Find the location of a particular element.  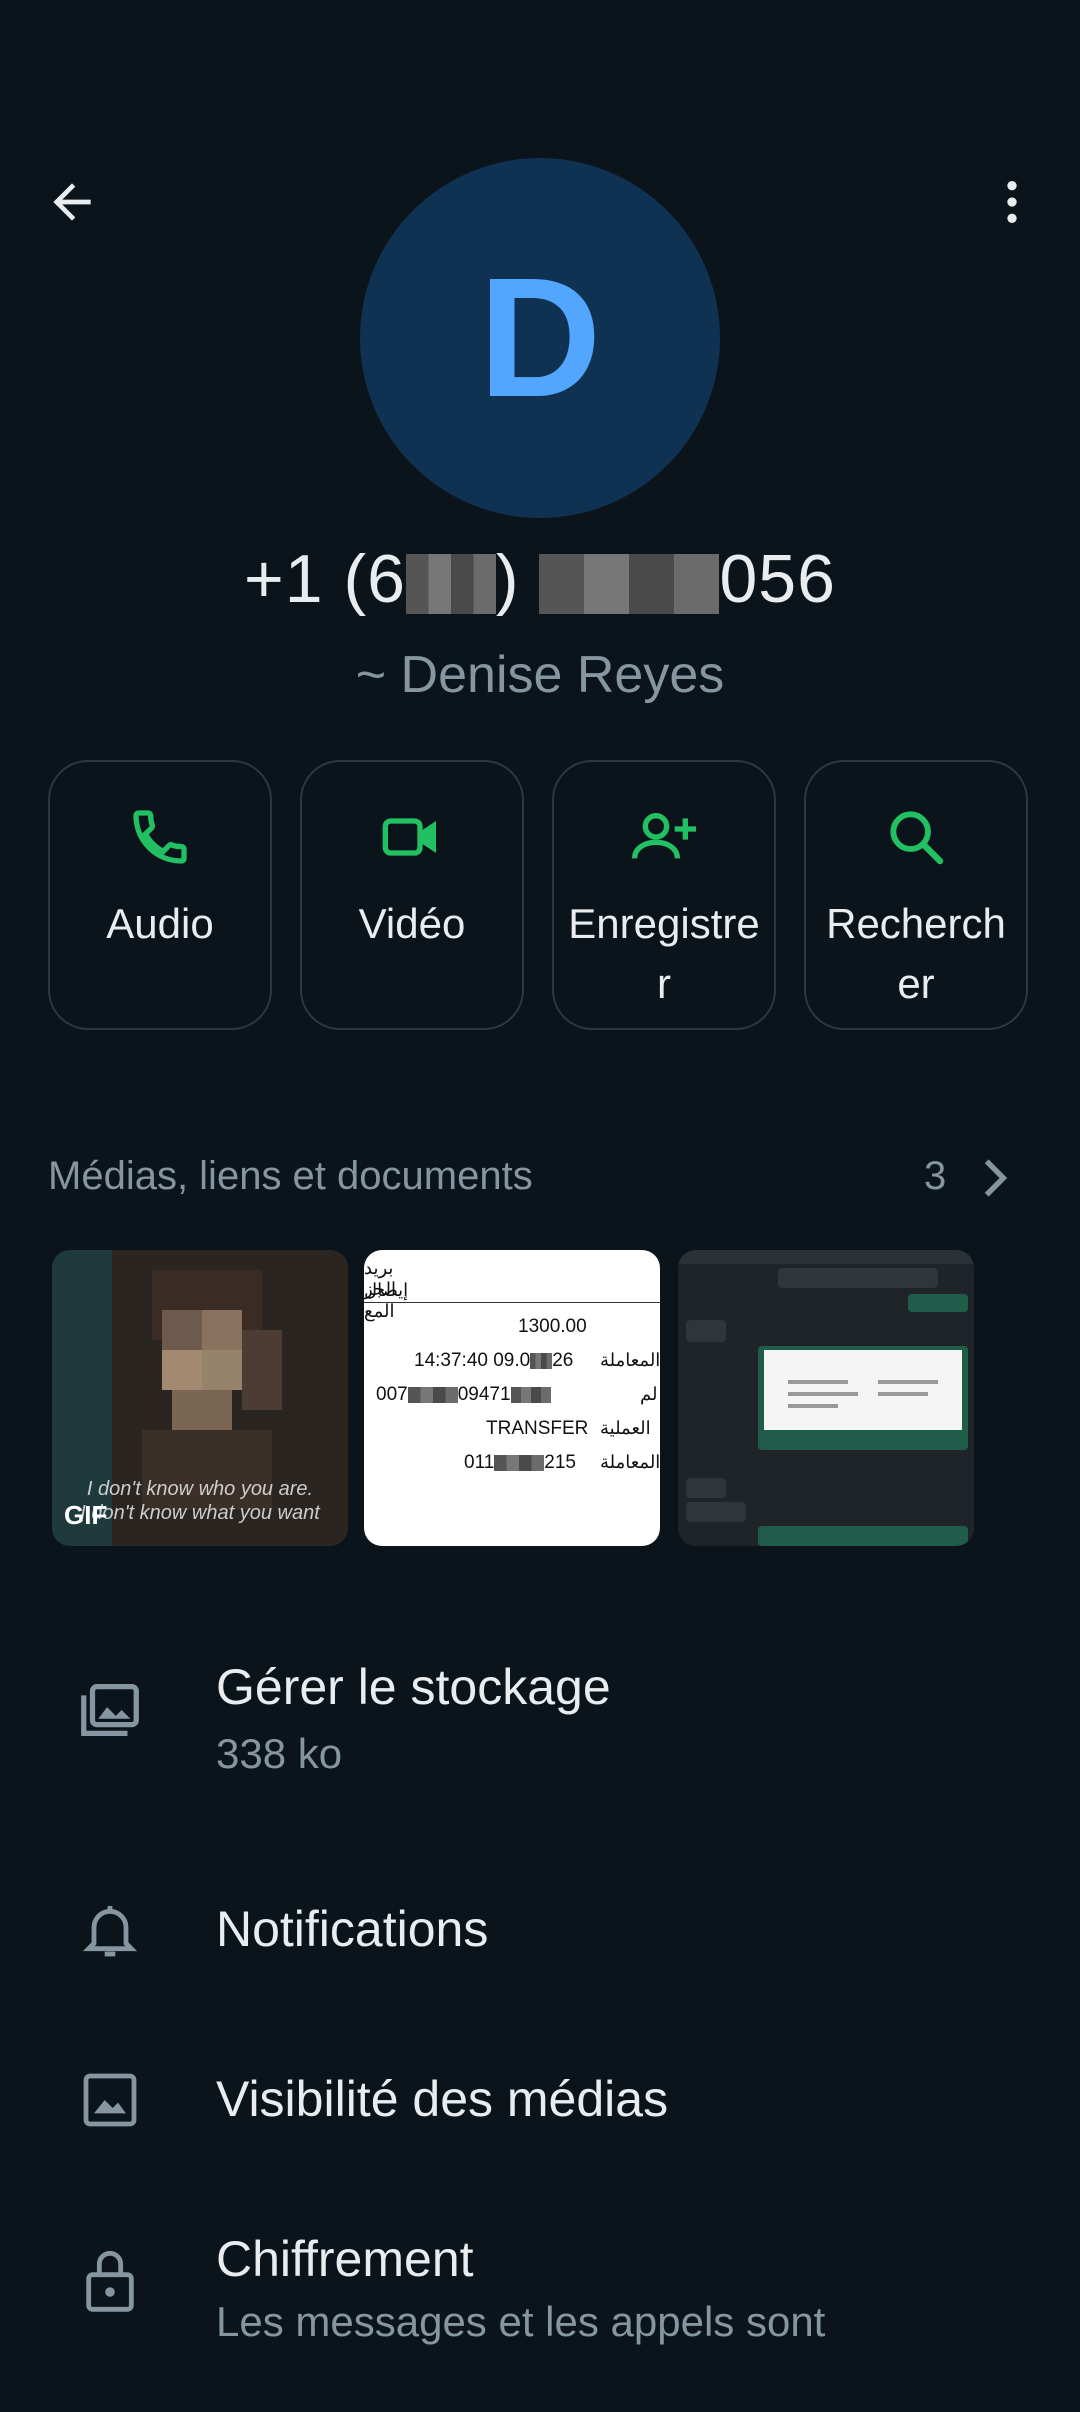

setting-subtitle: 338 ko is located at coordinates (279, 1753).